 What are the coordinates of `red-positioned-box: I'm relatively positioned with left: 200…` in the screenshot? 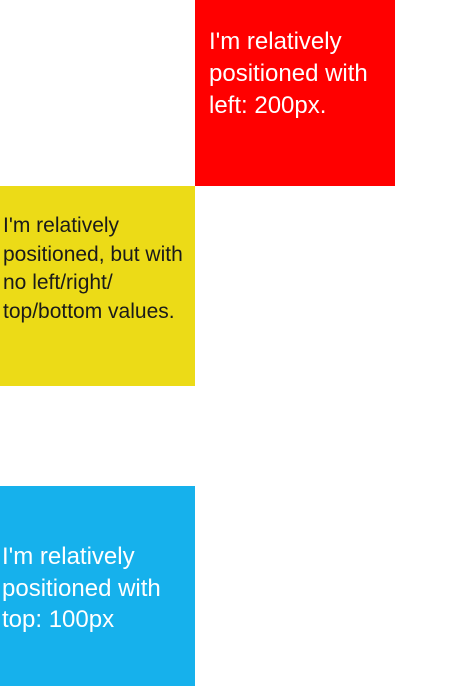 It's located at (295, 93).